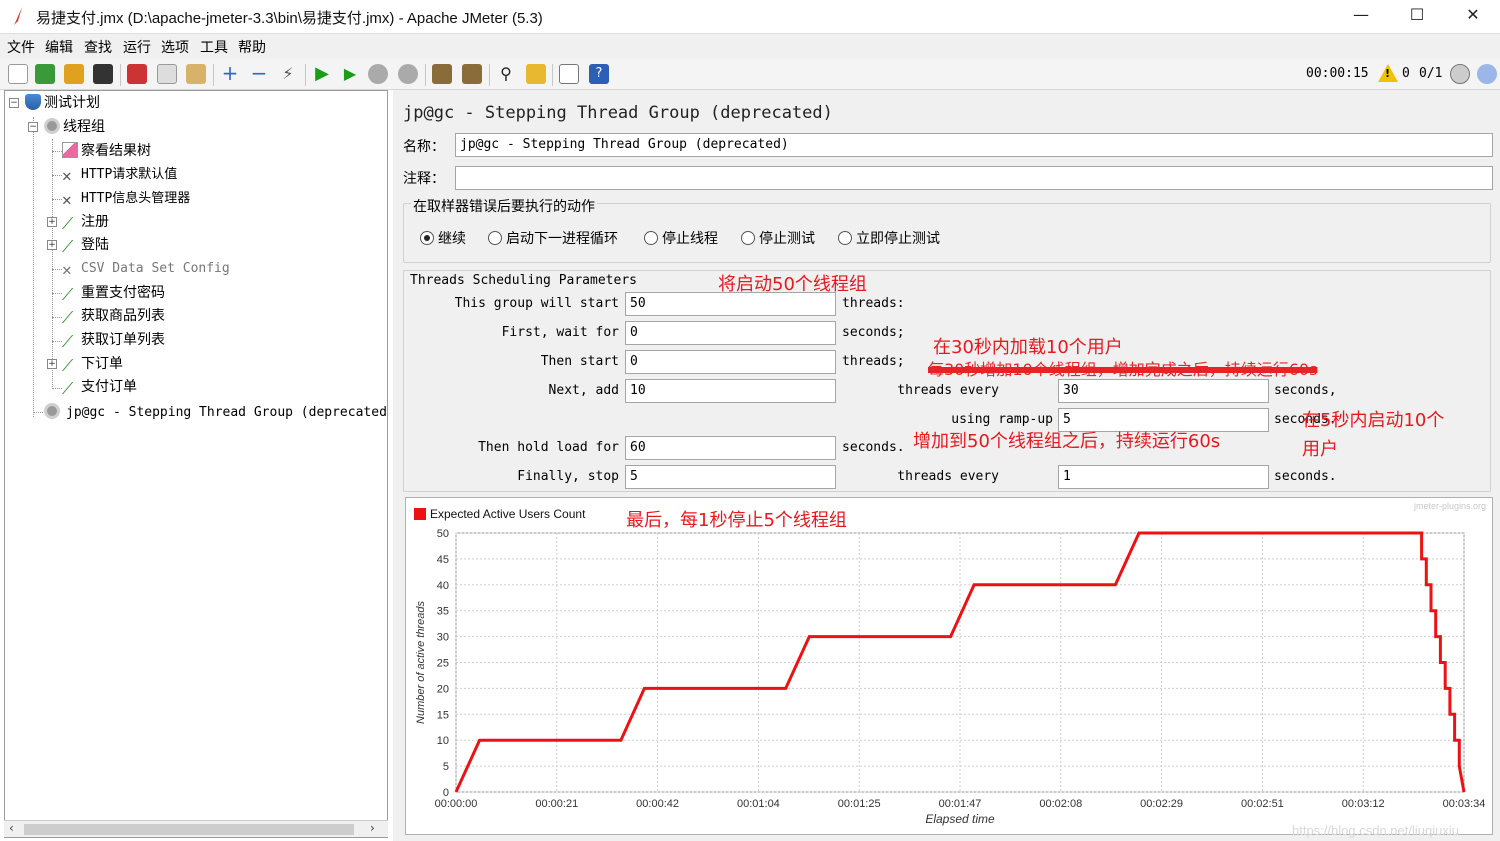 Image resolution: width=1500 pixels, height=841 pixels. Describe the element at coordinates (873, 447) in the screenshot. I see `hold-unit: seconds.` at that location.